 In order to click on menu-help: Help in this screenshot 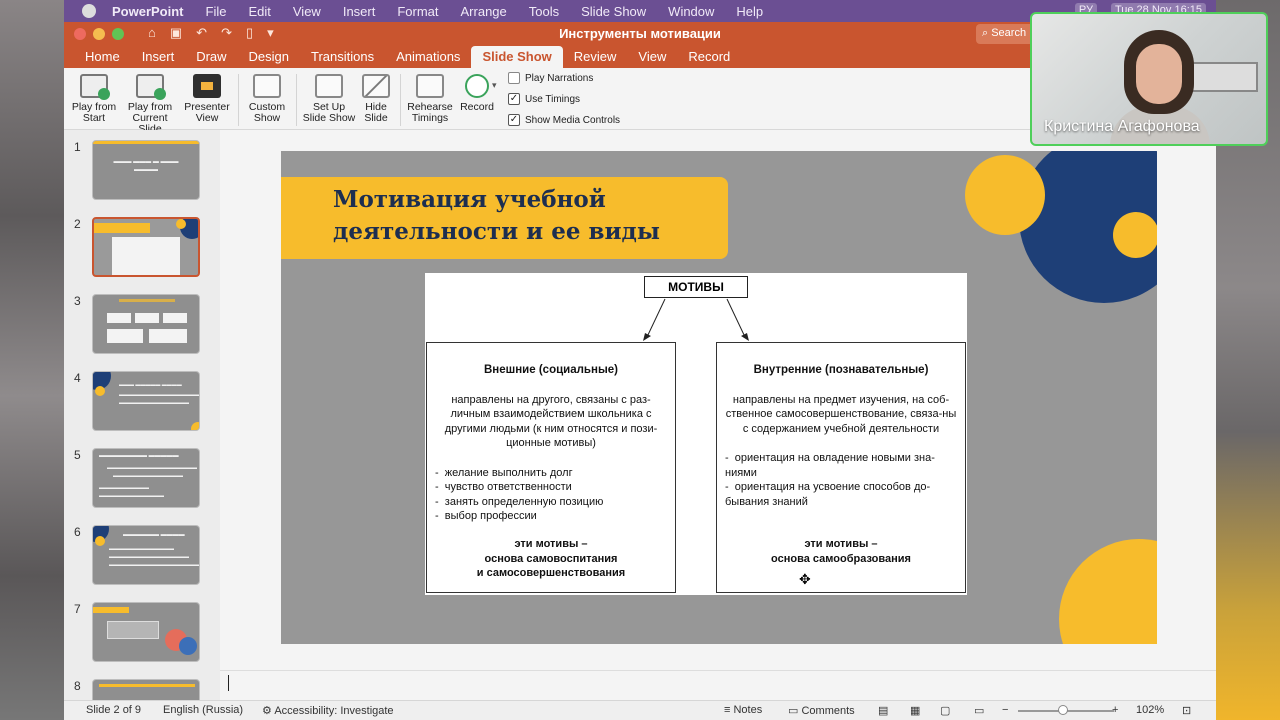, I will do `click(749, 11)`.